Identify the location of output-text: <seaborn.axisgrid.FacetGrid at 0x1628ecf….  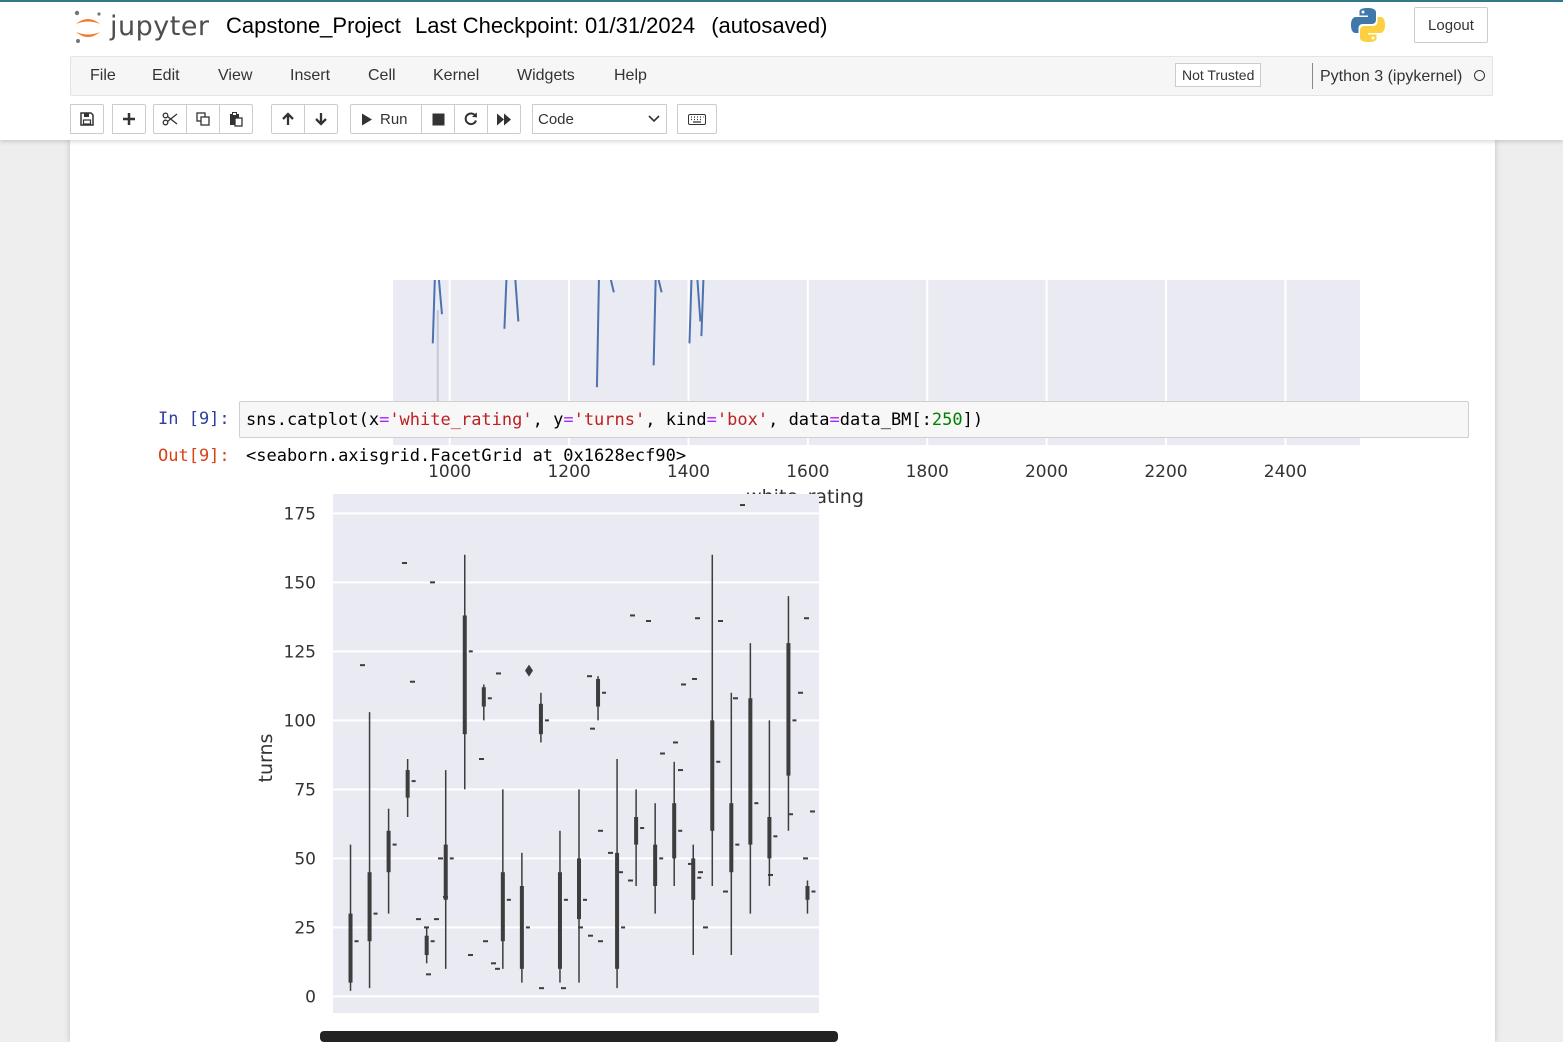
(466, 456).